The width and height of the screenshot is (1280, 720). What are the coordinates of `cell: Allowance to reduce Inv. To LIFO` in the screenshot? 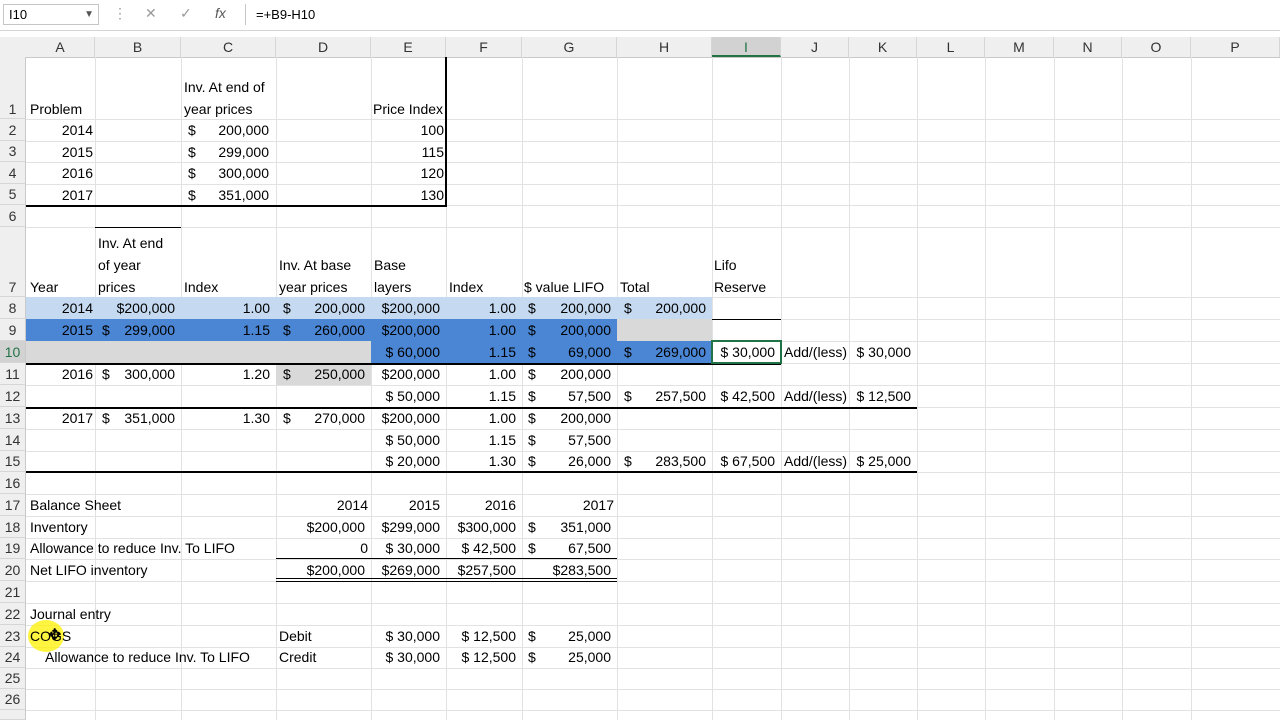 It's located at (132, 548).